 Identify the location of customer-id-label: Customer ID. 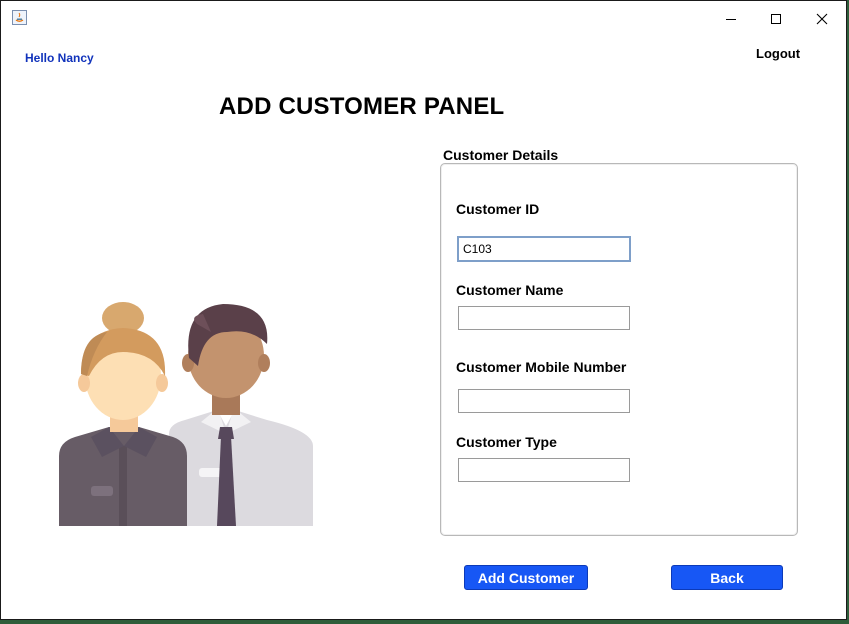
(498, 209).